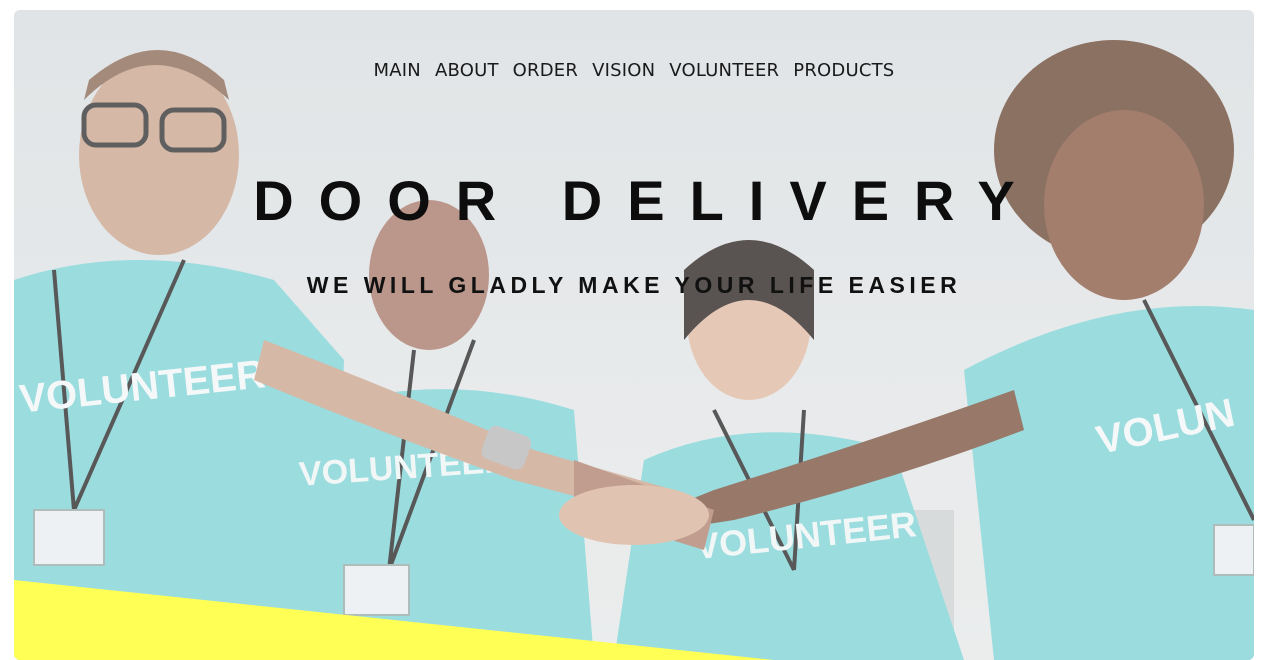 The height and width of the screenshot is (660, 1263). I want to click on hero-subtitle: WE WILL GLADLY MAKE YOUR LIFE EASIER, so click(634, 285).